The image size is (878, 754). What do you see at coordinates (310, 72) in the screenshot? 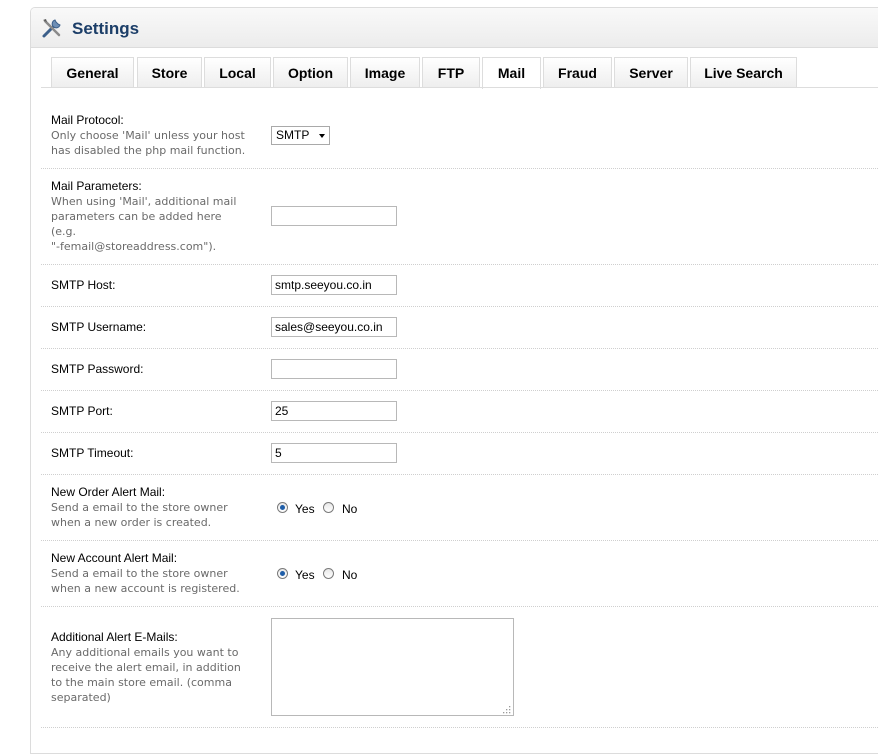
I see `tab-option: Option` at bounding box center [310, 72].